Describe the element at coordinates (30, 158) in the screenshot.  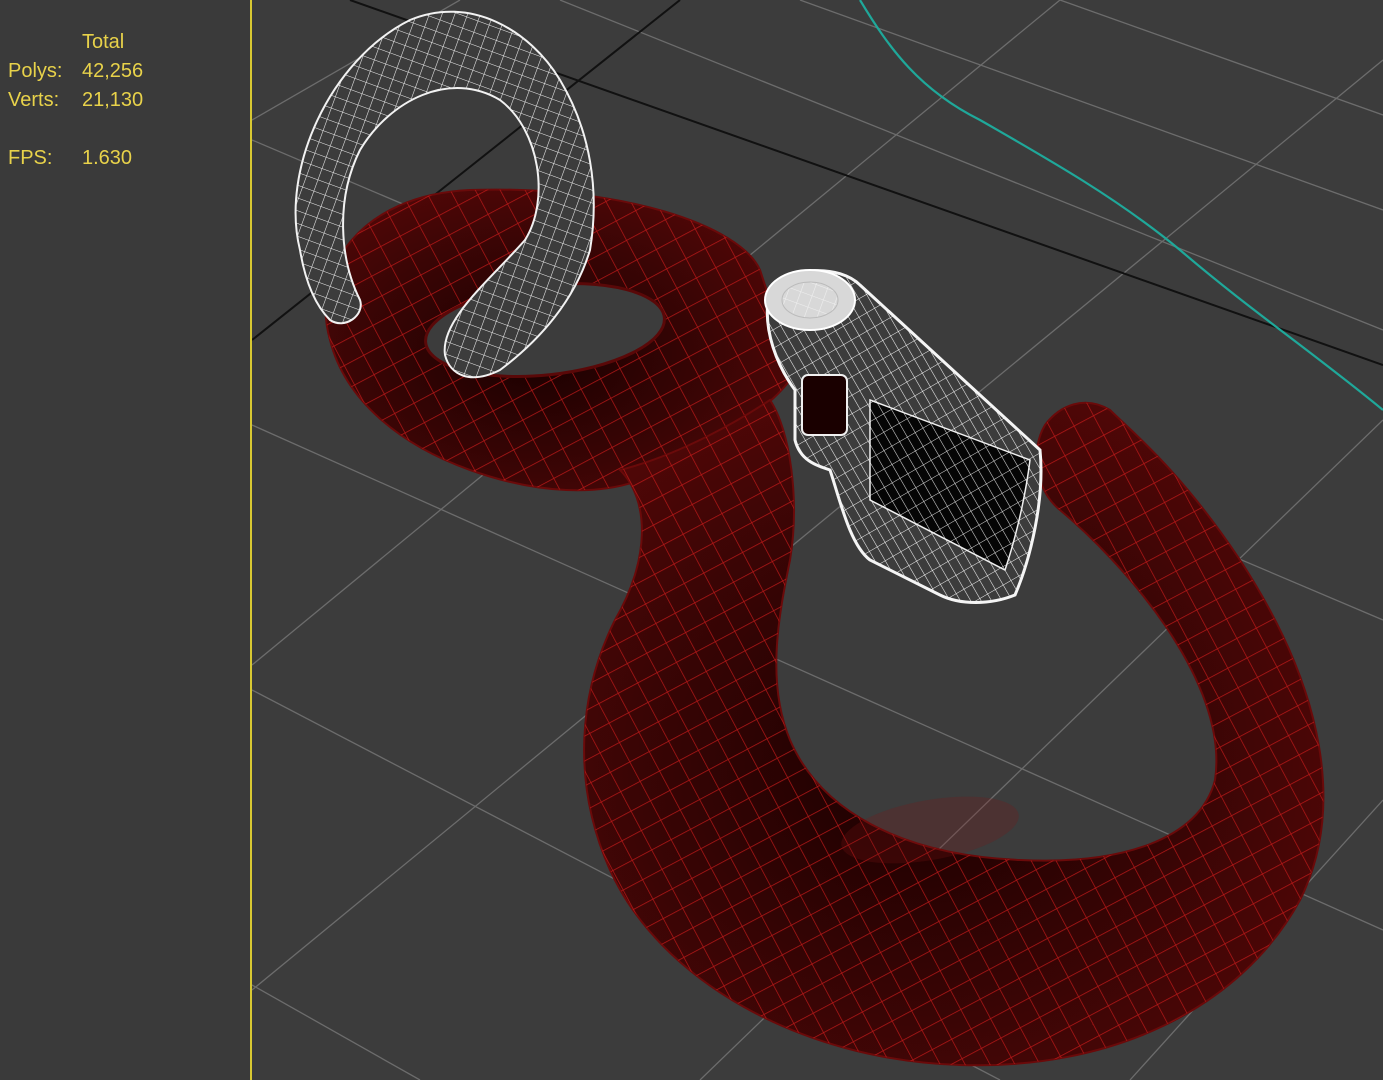
I see `fps-label: FPS:` at that location.